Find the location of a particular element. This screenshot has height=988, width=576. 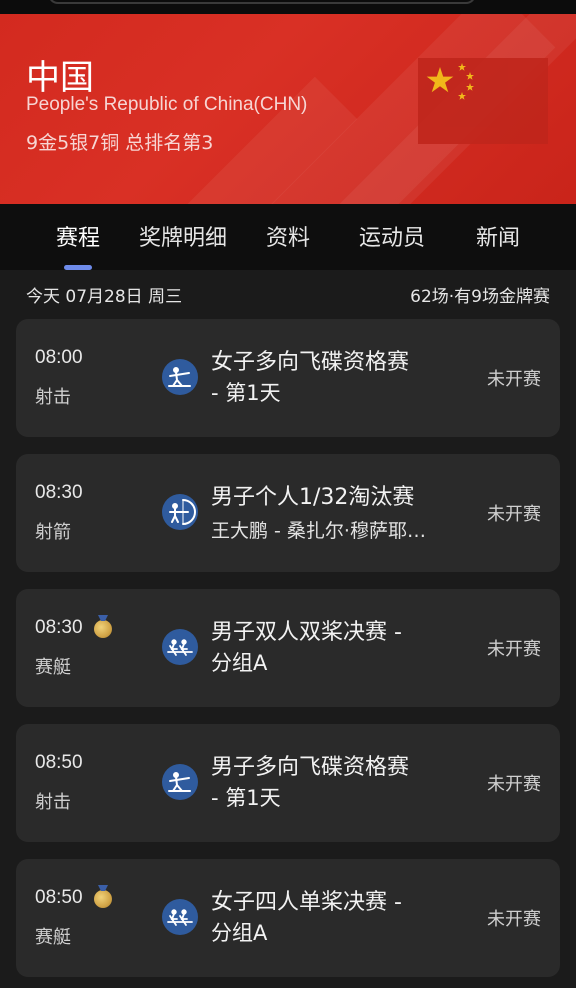

tab-news: 新闻 is located at coordinates (498, 237).